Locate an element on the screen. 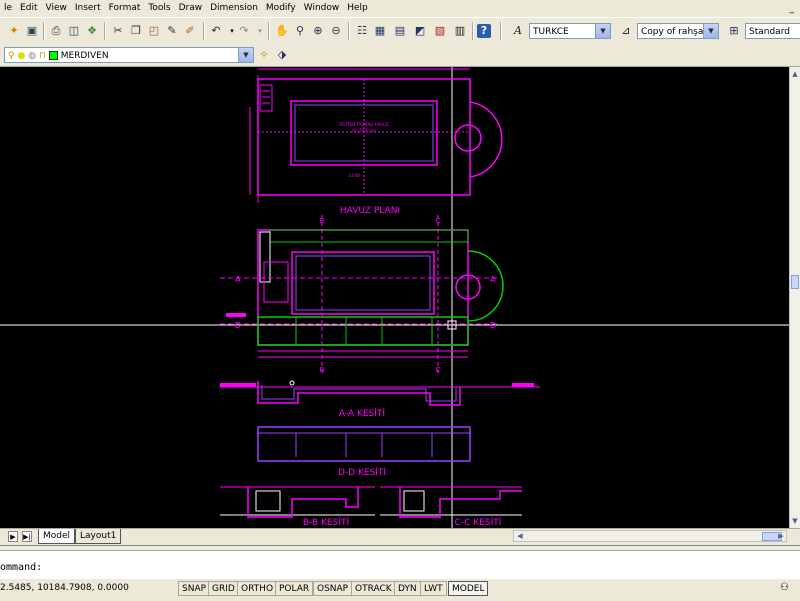 Image resolution: width=800 pixels, height=601 pixels. snap-toggle: SNAP is located at coordinates (194, 588).